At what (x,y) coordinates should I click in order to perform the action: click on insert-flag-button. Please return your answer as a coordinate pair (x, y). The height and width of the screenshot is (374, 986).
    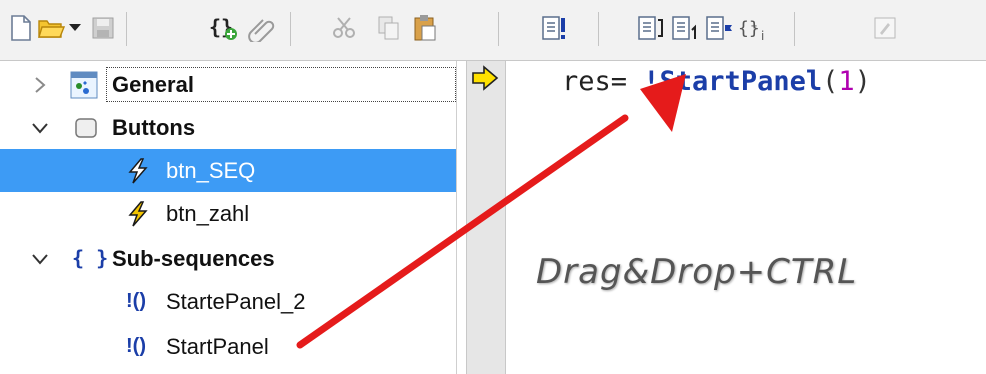
    Looking at the image, I should click on (719, 28).